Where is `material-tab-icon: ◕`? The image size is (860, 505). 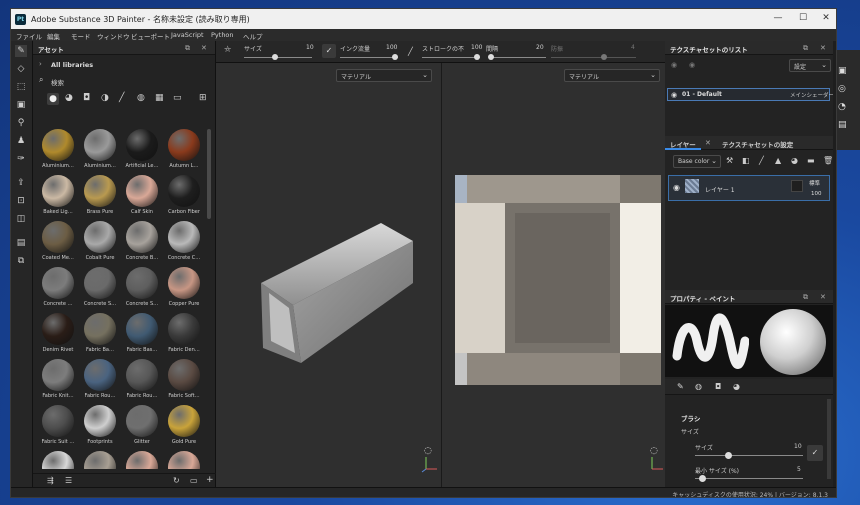
material-tab-icon: ◕ is located at coordinates (736, 386).